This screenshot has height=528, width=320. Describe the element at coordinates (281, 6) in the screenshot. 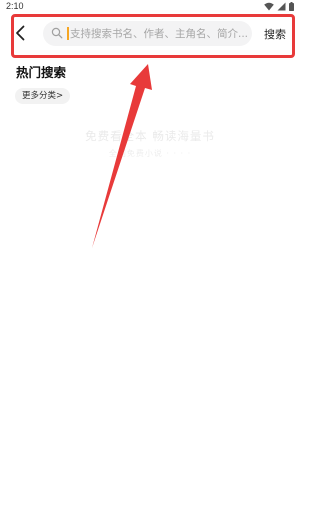

I see `signal-icon` at that location.